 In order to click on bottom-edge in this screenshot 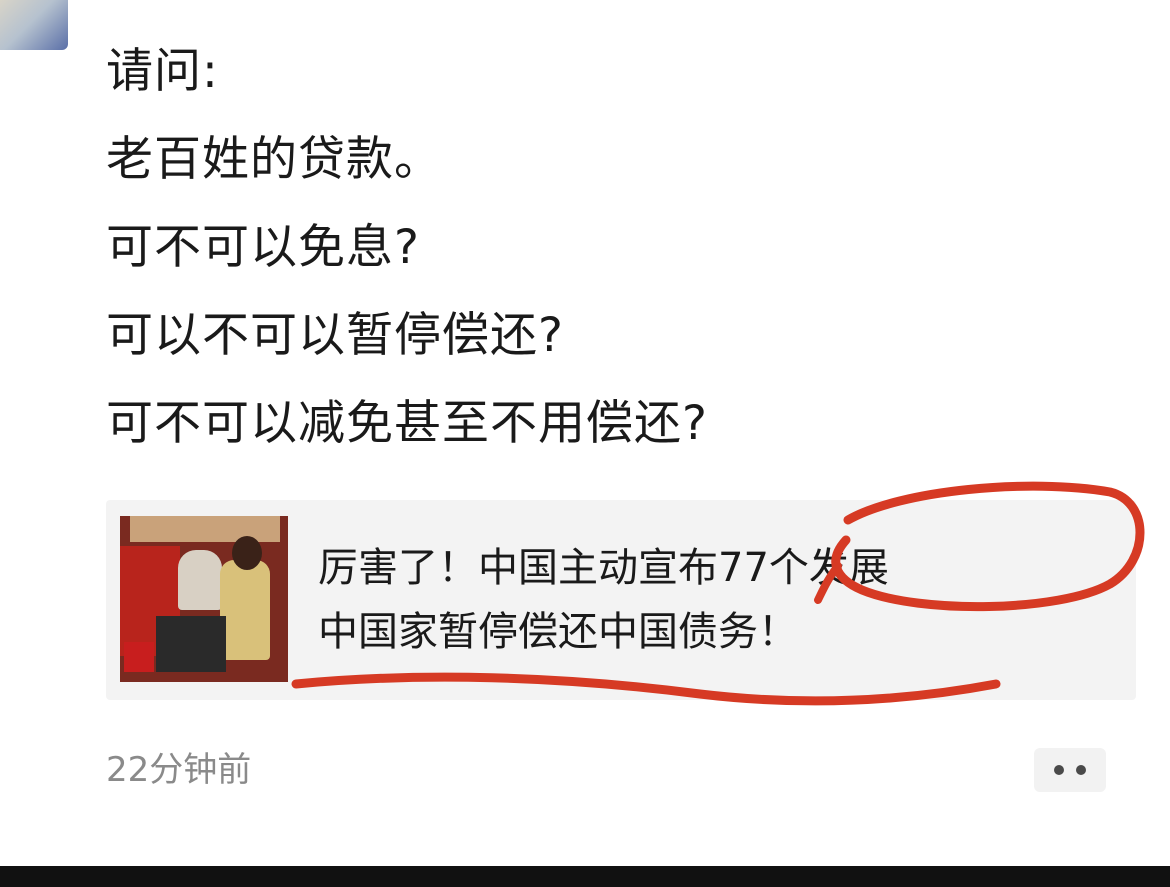, I will do `click(585, 876)`.